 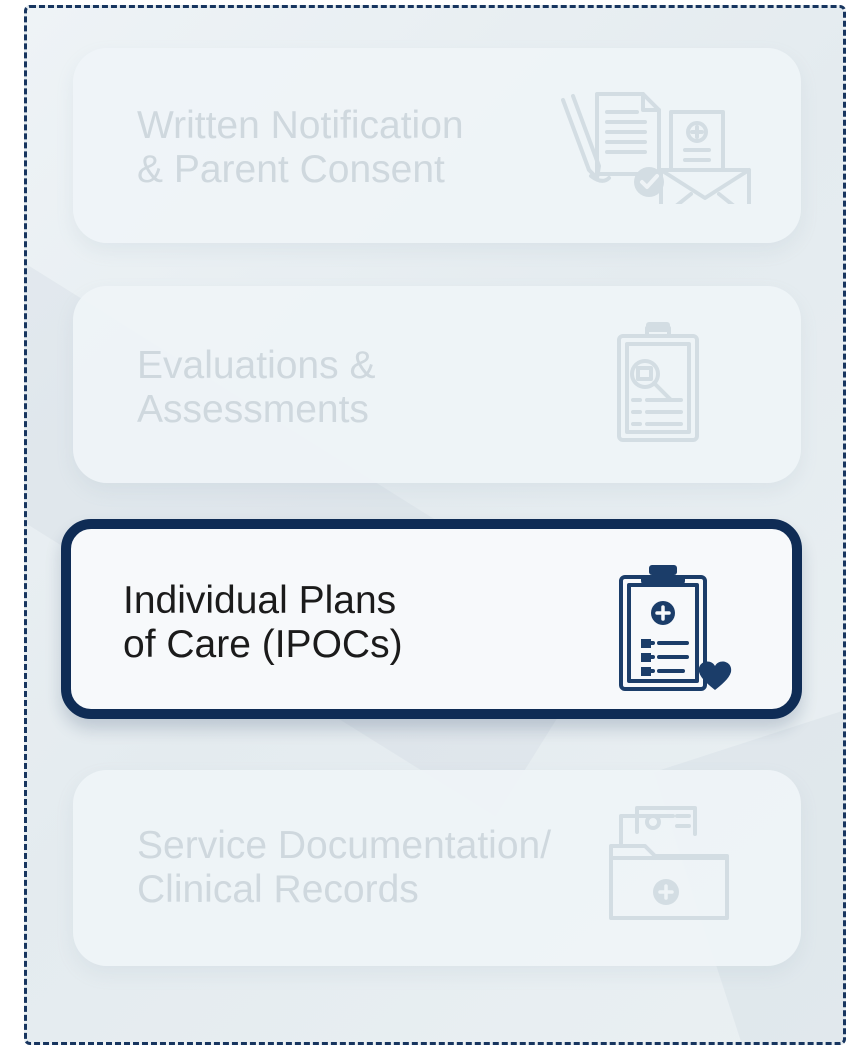 I want to click on medical-folder-icon, so click(x=669, y=863).